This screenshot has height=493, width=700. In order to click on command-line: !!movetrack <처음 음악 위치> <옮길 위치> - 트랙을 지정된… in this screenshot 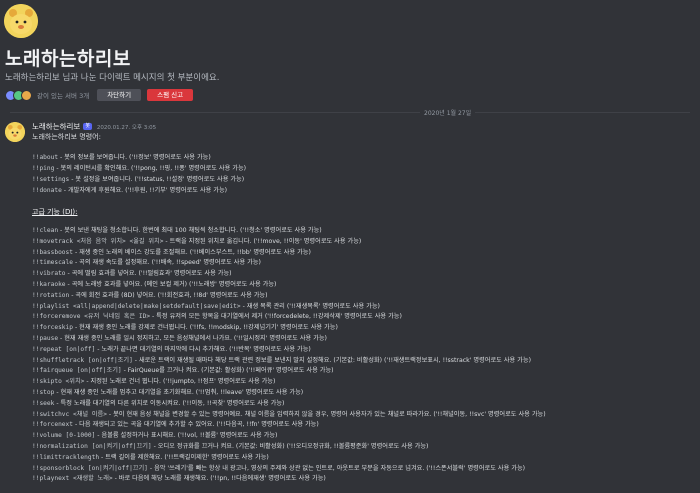, I will do `click(362, 242)`.